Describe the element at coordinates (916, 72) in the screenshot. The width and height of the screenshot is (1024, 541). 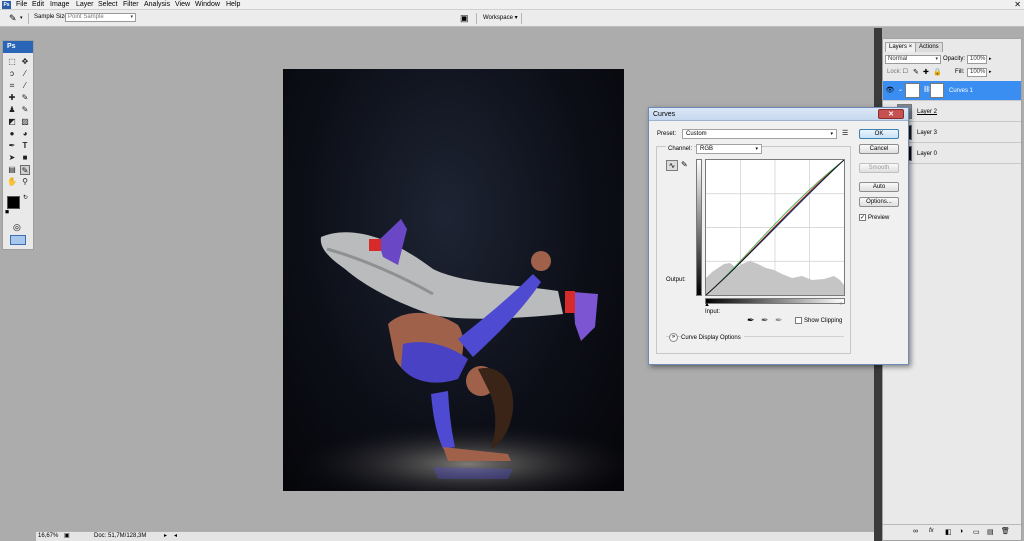
I see `lock-image-icon: ✎` at that location.